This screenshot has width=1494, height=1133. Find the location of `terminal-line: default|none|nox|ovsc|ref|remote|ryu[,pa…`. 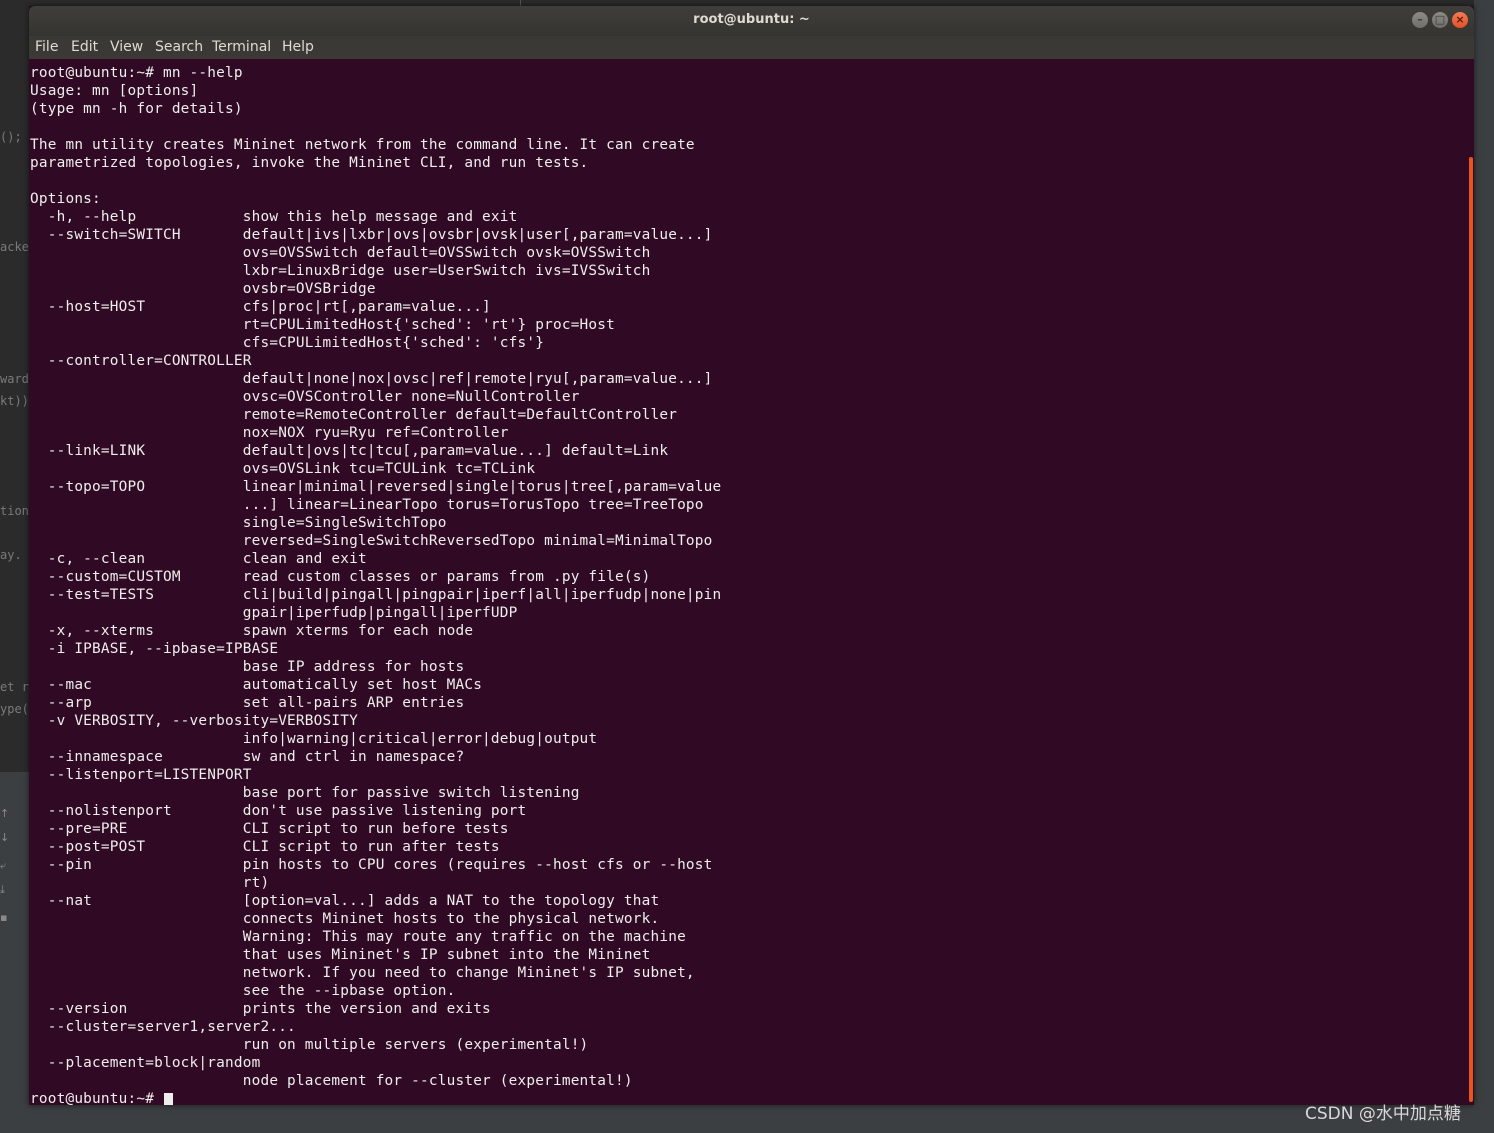

terminal-line: default|none|nox|ovsc|ref|remote|ryu[,pa… is located at coordinates (371, 379).